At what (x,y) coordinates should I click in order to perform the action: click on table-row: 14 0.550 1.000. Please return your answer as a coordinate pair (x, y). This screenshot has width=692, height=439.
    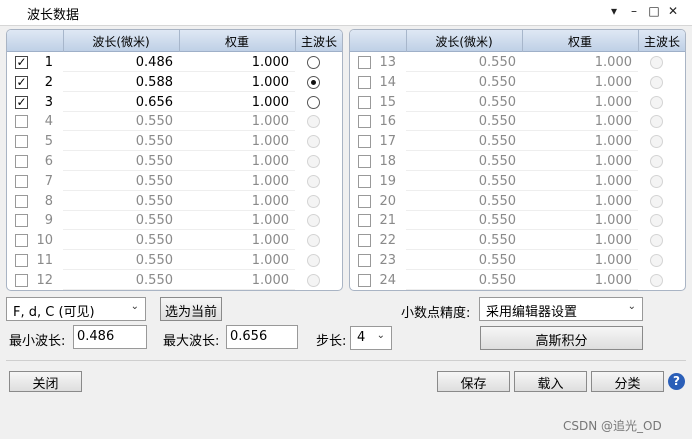
    Looking at the image, I should click on (517, 83).